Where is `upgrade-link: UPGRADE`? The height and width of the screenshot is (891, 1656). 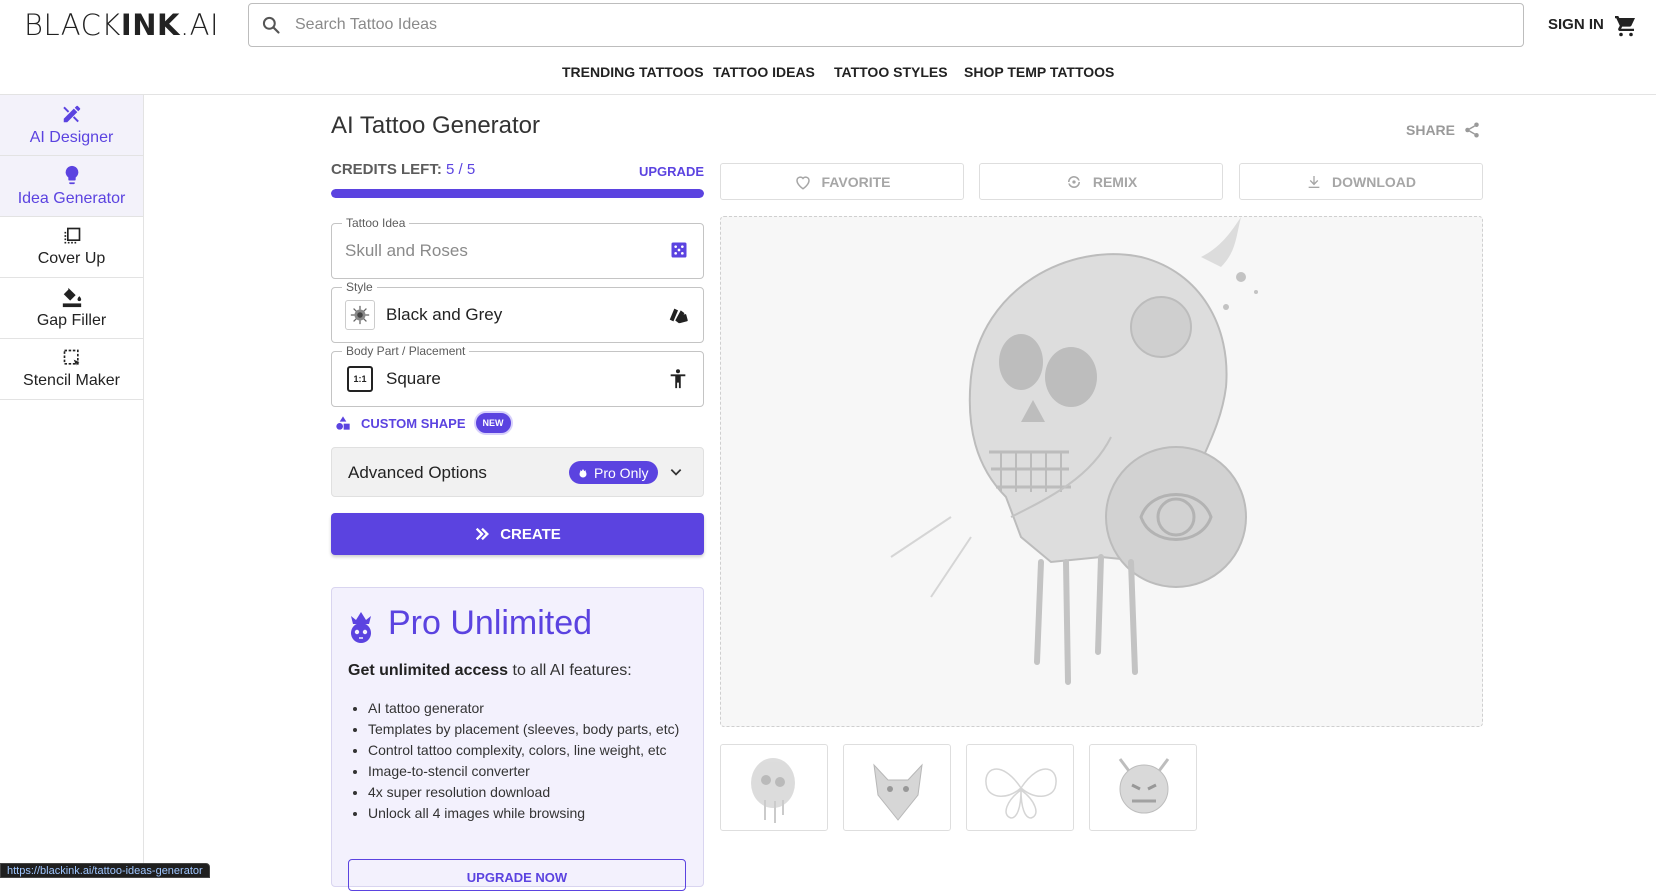
upgrade-link: UPGRADE is located at coordinates (671, 171).